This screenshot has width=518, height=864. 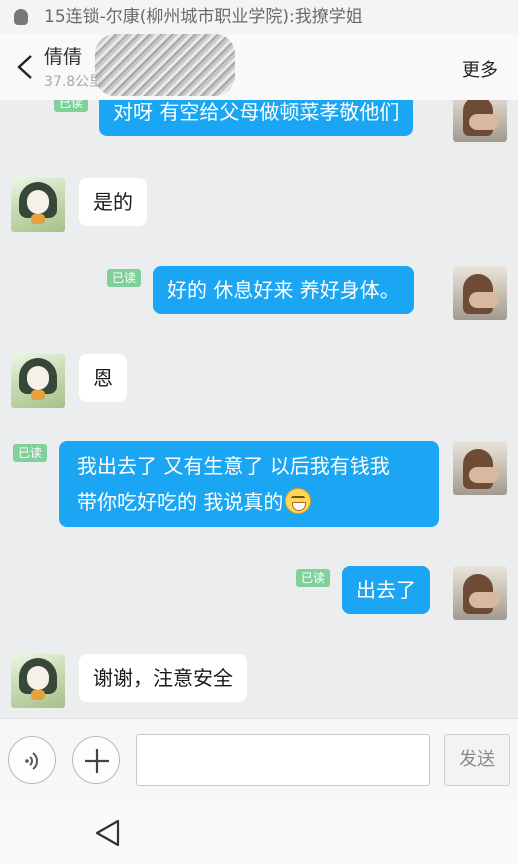 I want to click on message-bubble-outgoing: 我出去了 又有生意了 以后我有钱我 带你吃好吃的 我说真的, so click(x=249, y=484).